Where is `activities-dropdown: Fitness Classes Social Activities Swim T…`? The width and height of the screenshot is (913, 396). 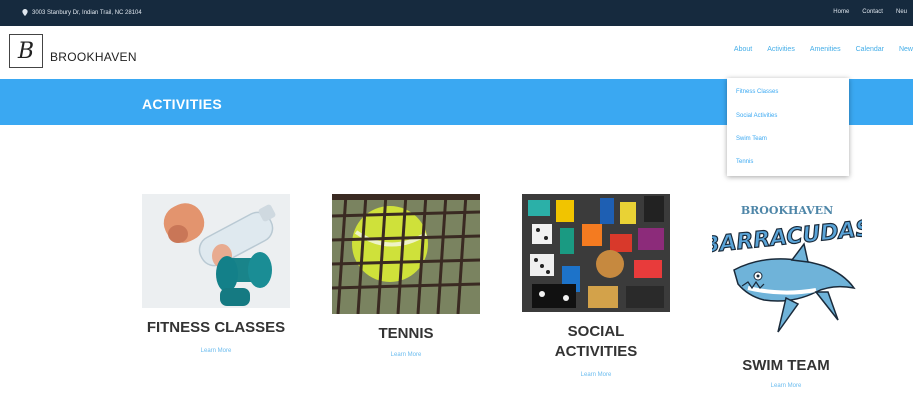
activities-dropdown: Fitness Classes Social Activities Swim T… is located at coordinates (788, 127).